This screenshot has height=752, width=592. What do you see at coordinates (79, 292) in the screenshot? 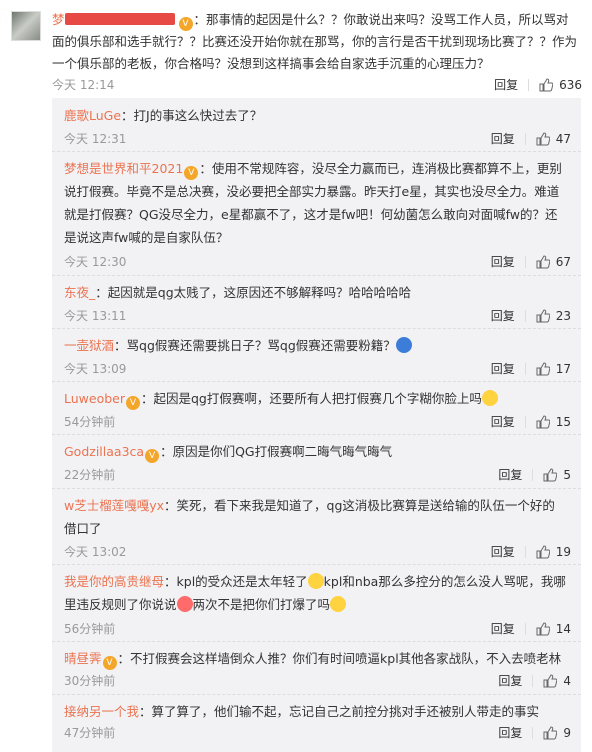
I see `reply-username: 东夜_` at bounding box center [79, 292].